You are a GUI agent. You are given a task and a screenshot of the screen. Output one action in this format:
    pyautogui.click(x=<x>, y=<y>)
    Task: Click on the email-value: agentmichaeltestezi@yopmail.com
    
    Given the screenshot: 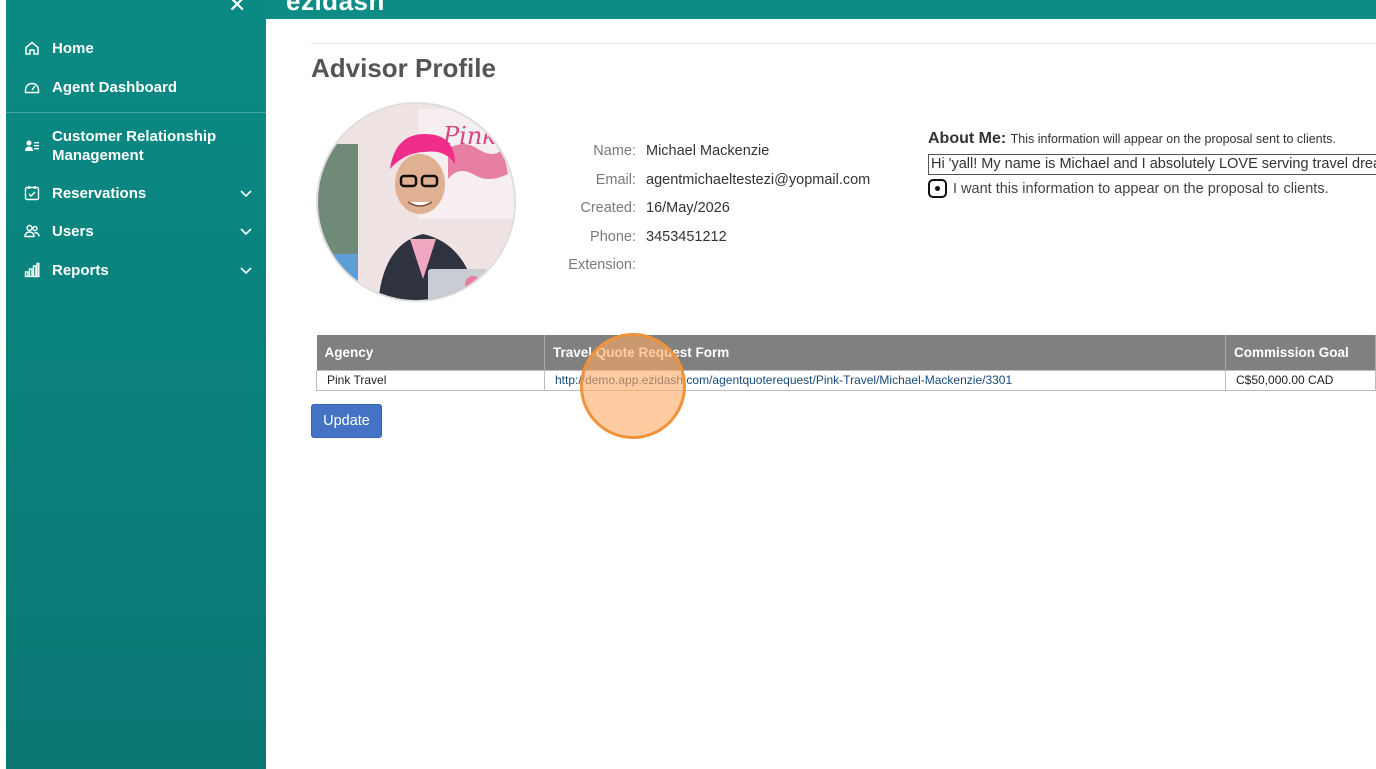 What is the action you would take?
    pyautogui.click(x=758, y=179)
    